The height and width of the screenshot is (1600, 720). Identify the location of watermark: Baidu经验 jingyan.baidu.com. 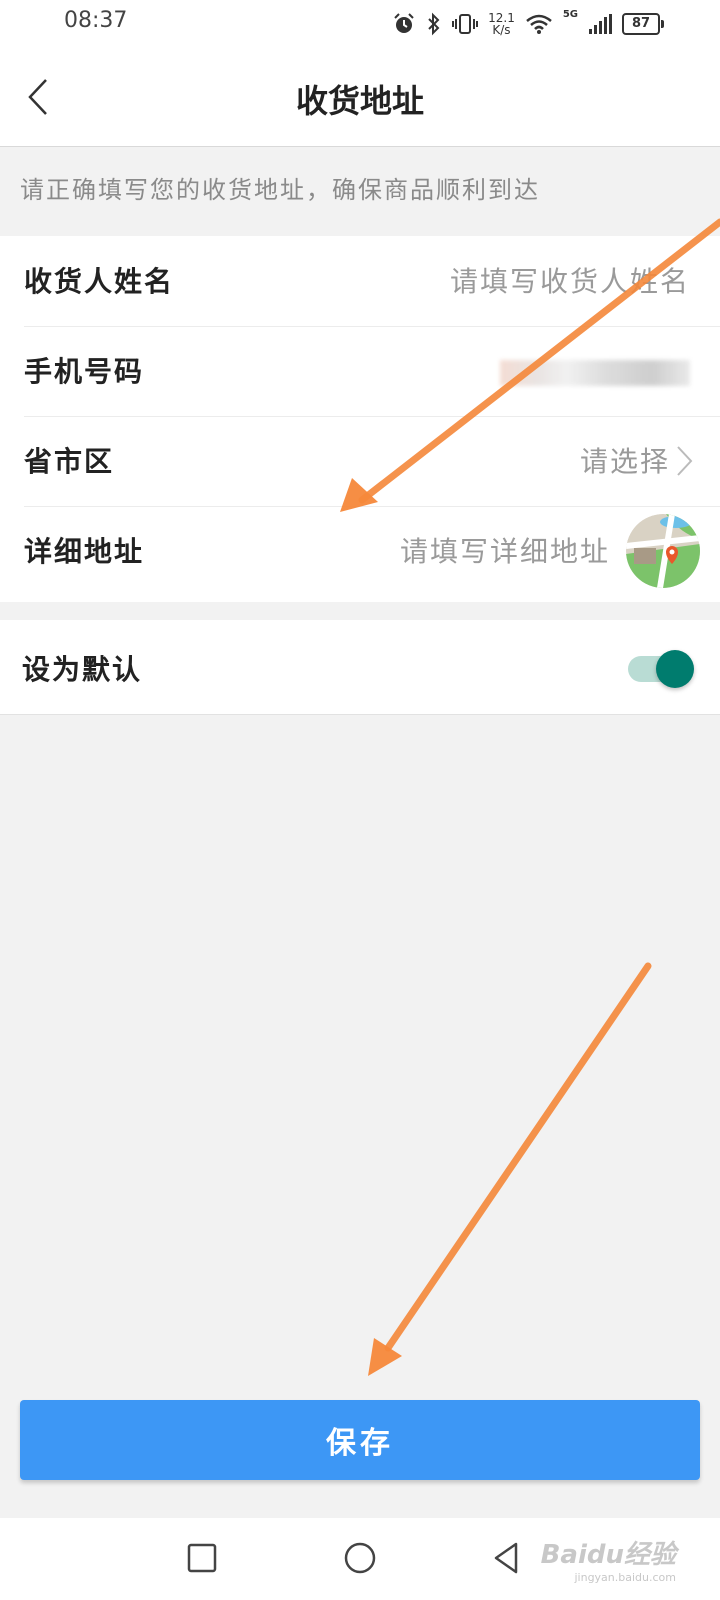
(608, 1559).